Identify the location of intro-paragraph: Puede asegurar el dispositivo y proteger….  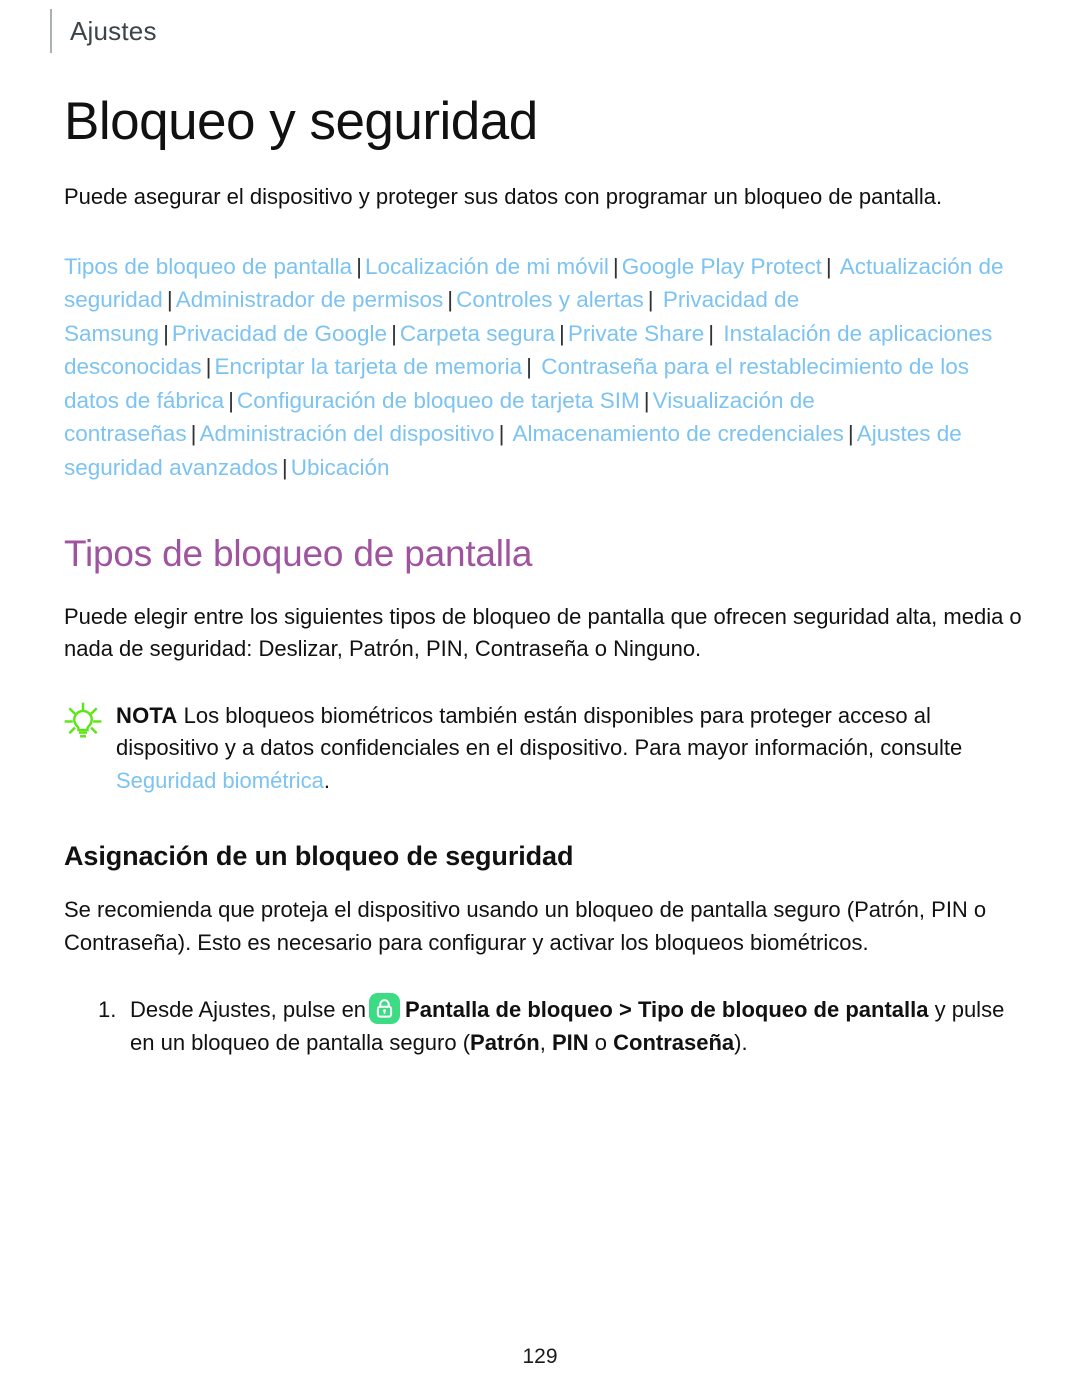
(503, 197).